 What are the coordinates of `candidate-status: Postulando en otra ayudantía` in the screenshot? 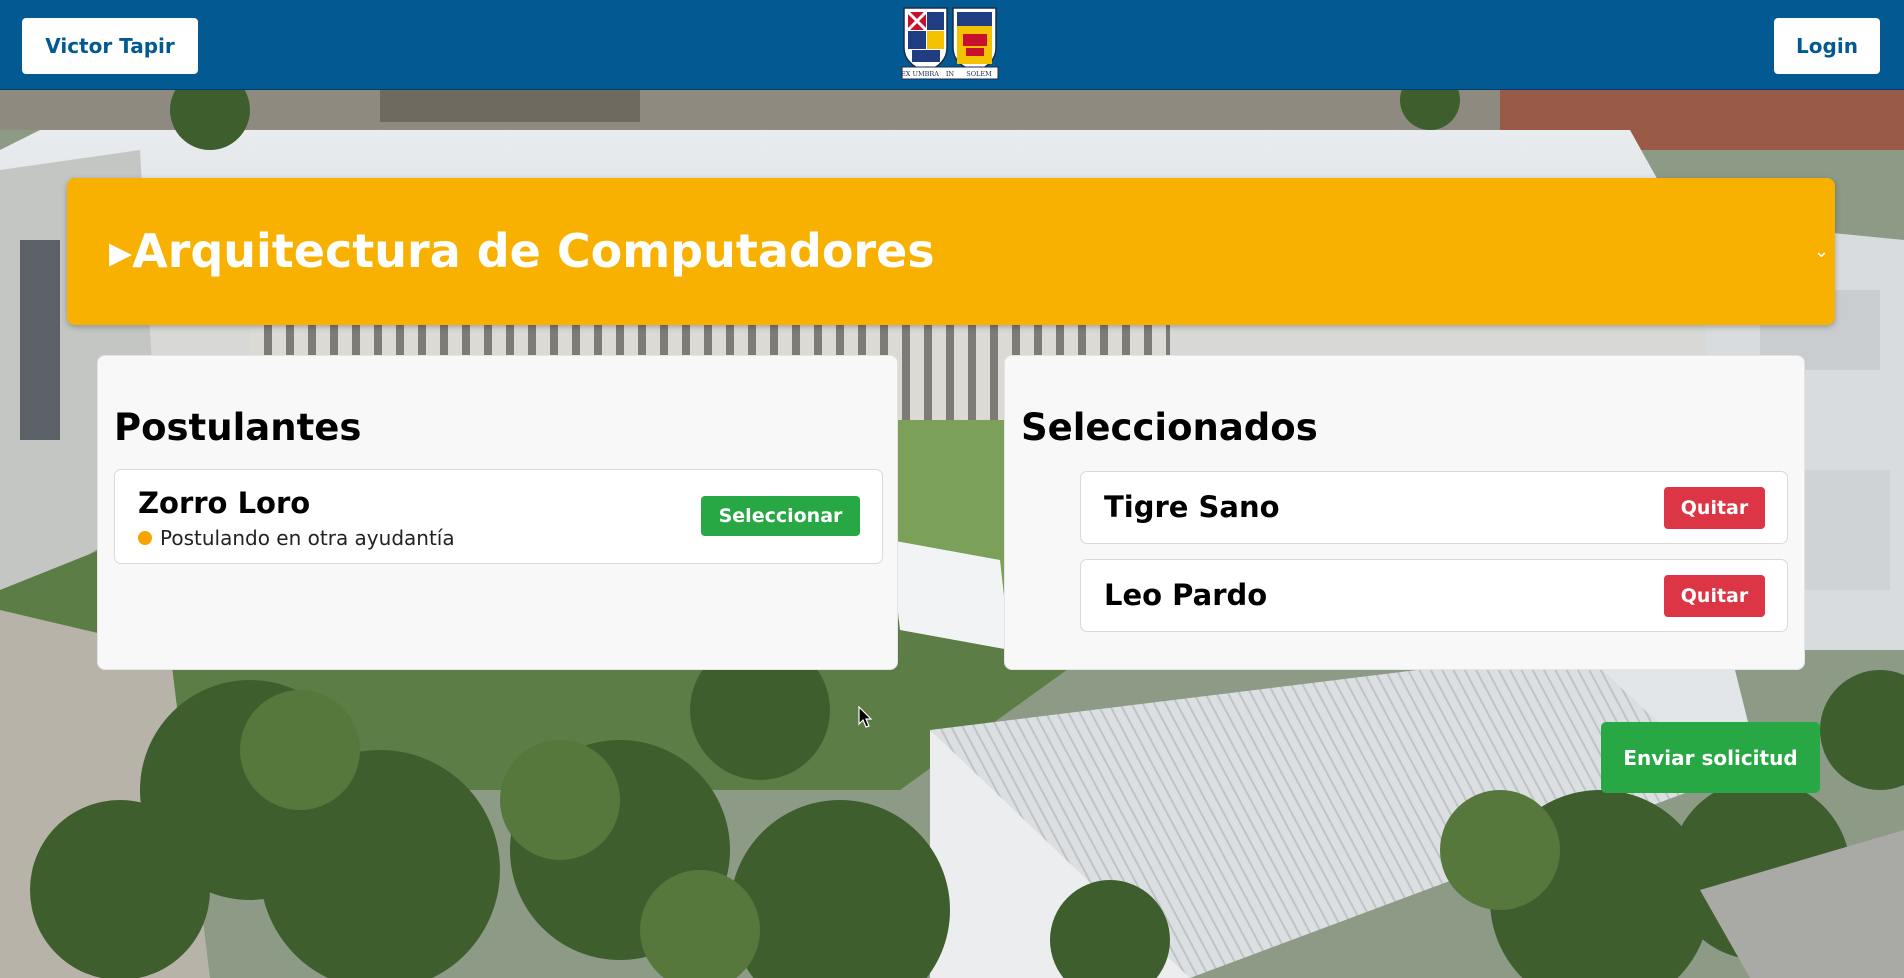 It's located at (296, 538).